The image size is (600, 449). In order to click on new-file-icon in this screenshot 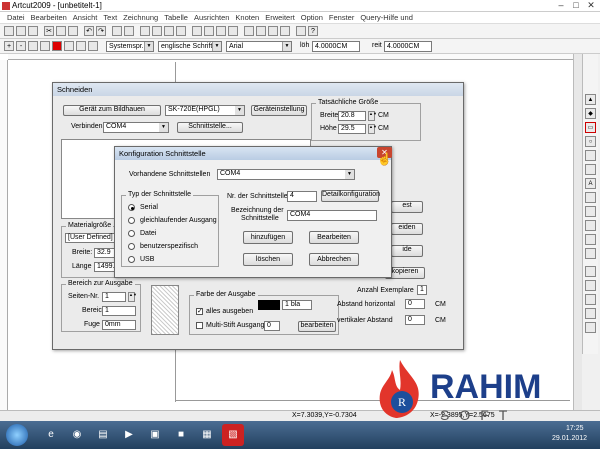, I will do `click(9, 31)`.